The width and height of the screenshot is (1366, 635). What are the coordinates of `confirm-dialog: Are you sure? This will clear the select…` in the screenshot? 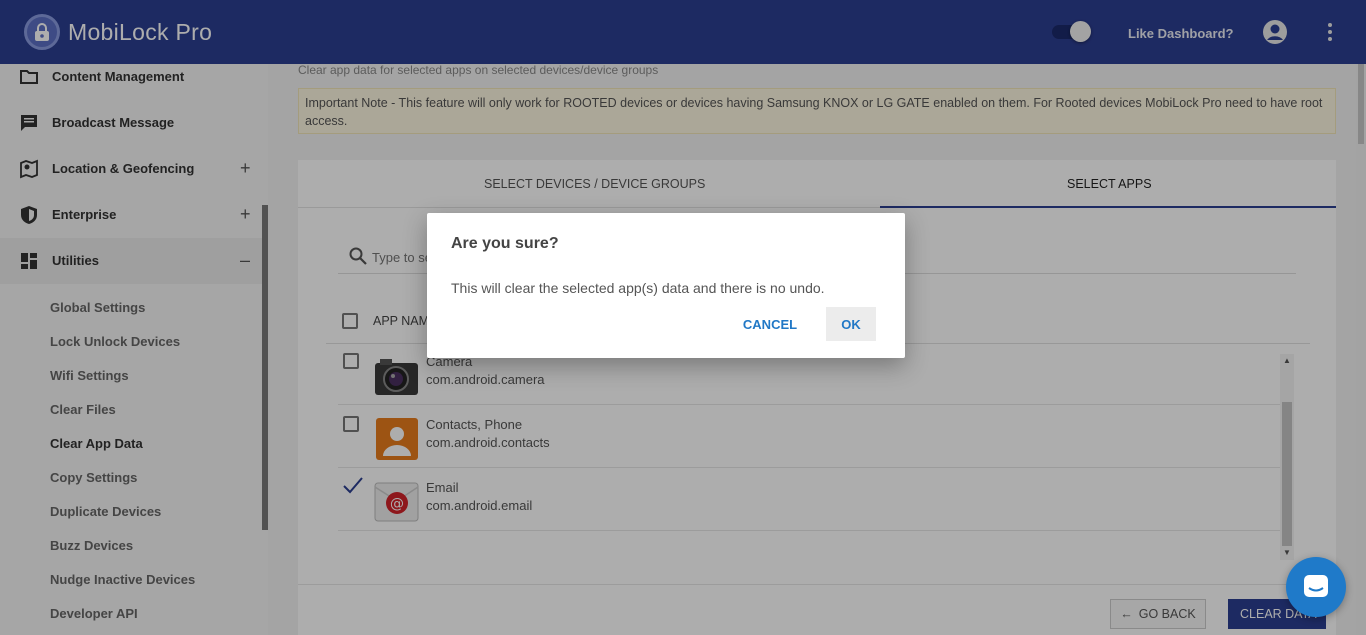 It's located at (666, 285).